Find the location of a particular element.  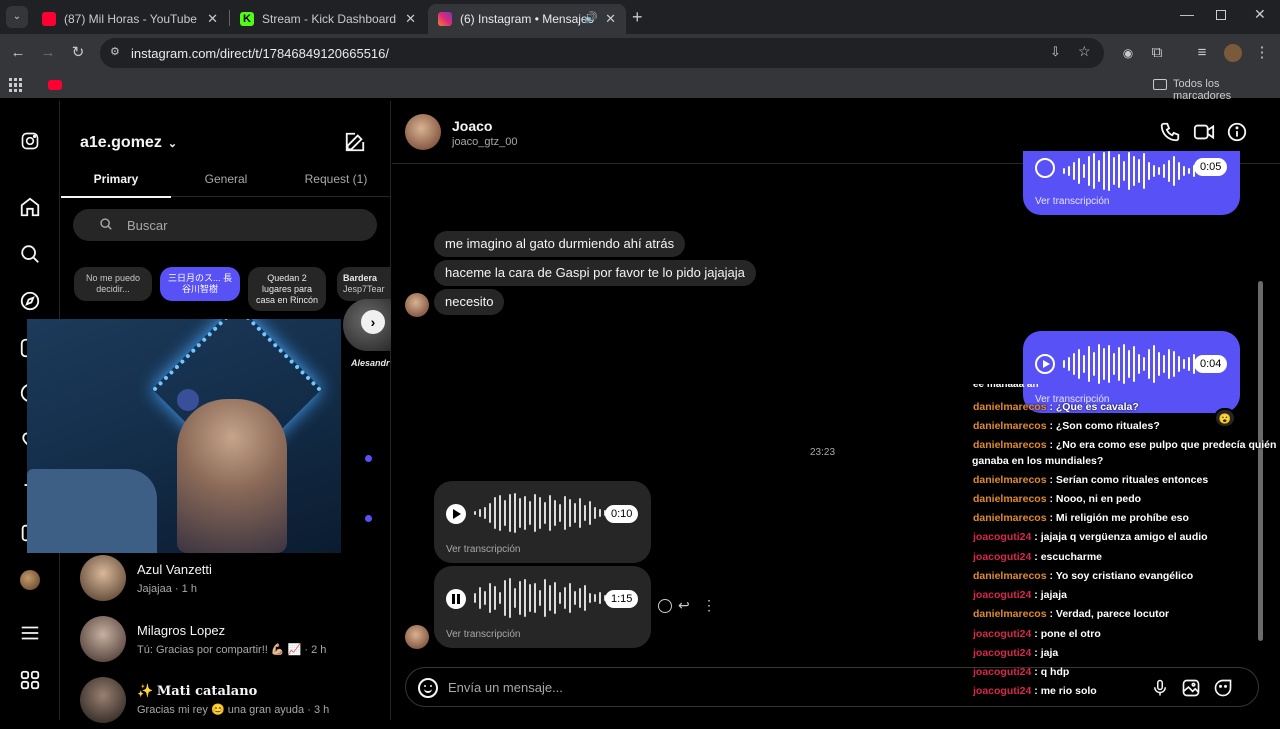

browser-tab-youtube: (87) Mil Horas - YouTube ✕ is located at coordinates (130, 19).